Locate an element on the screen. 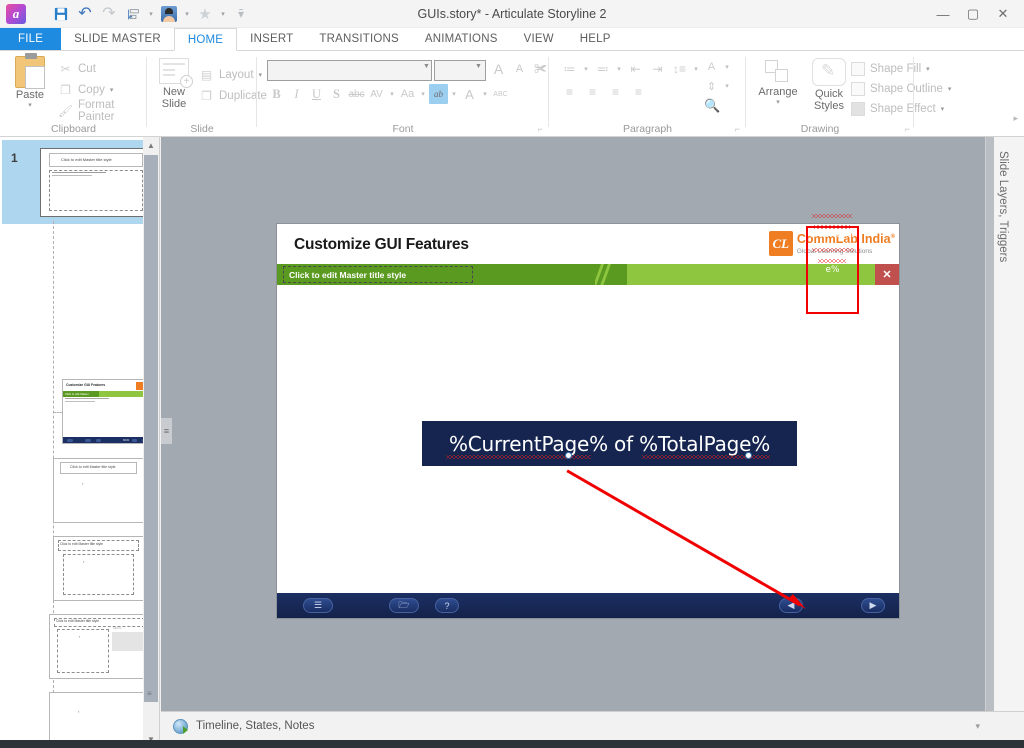 Image resolution: width=1024 pixels, height=748 pixels. shape-effect-caret-icon: ▾ is located at coordinates (943, 109).